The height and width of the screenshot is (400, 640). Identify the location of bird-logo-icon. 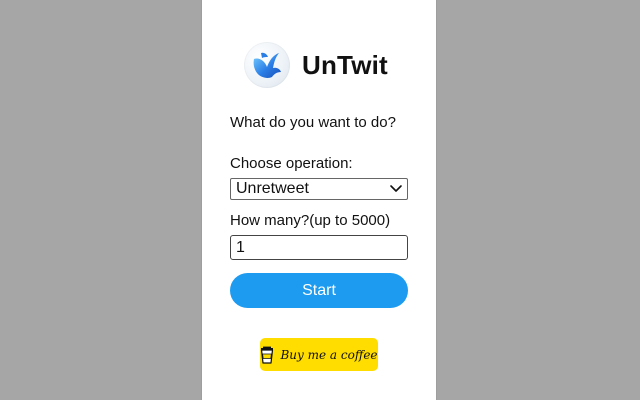
(267, 65).